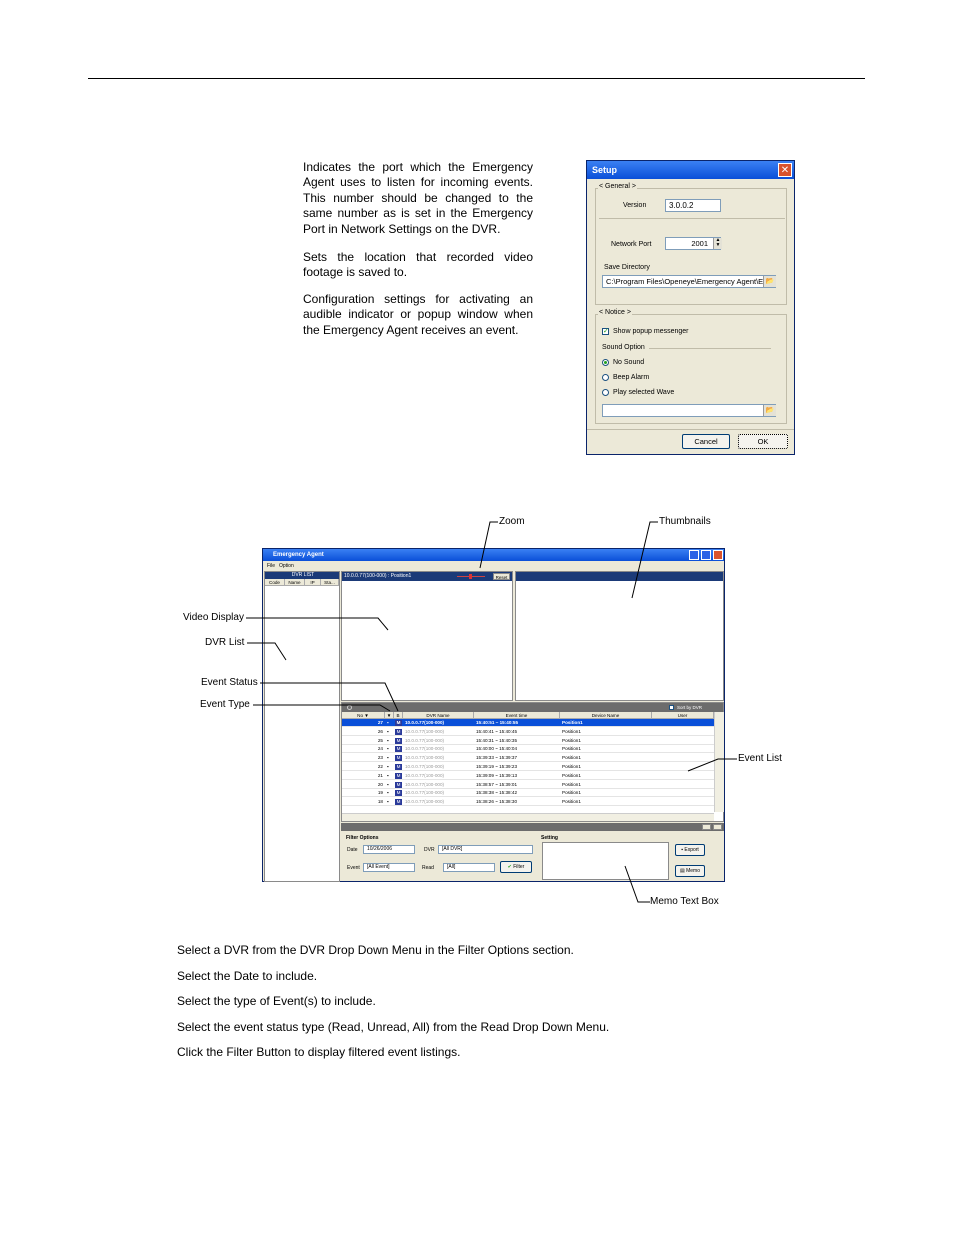 Image resolution: width=954 pixels, height=1235 pixels. Describe the element at coordinates (247, 976) in the screenshot. I see `step-2: Select the Date to include.` at that location.